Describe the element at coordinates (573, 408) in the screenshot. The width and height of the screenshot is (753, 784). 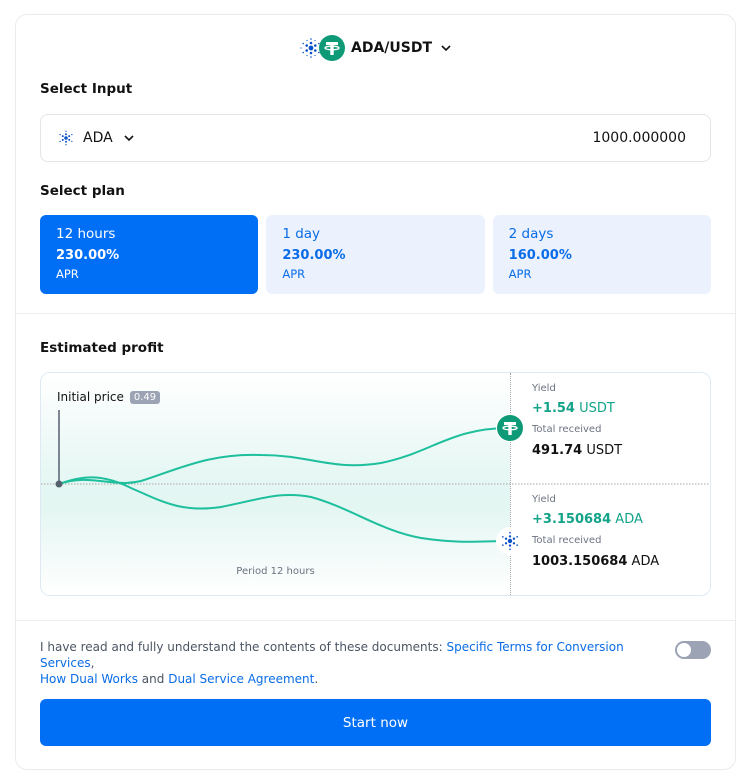
I see `yield-value: +1.54 USDT` at that location.